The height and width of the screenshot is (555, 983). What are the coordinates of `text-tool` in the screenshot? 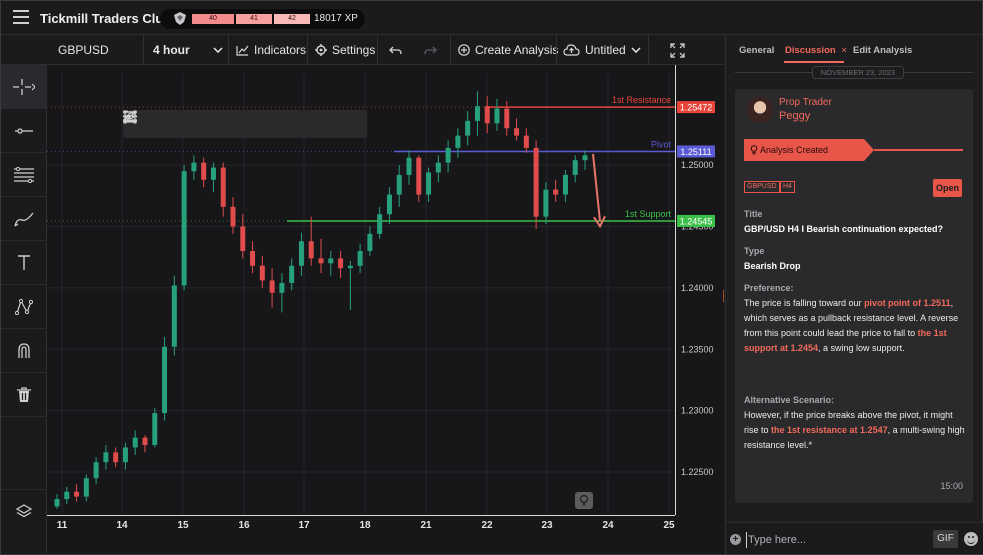 It's located at (24, 263).